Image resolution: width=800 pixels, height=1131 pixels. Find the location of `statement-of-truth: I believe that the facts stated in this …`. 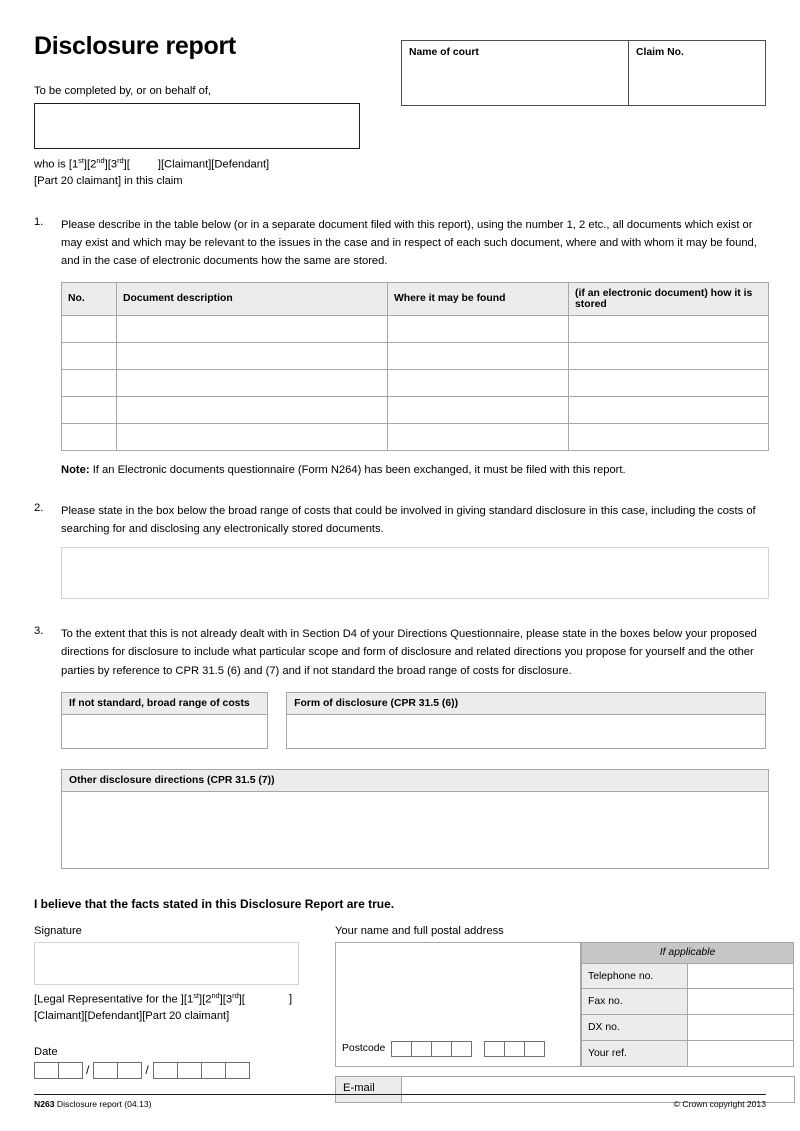

statement-of-truth: I believe that the facts stated in this … is located at coordinates (214, 903).